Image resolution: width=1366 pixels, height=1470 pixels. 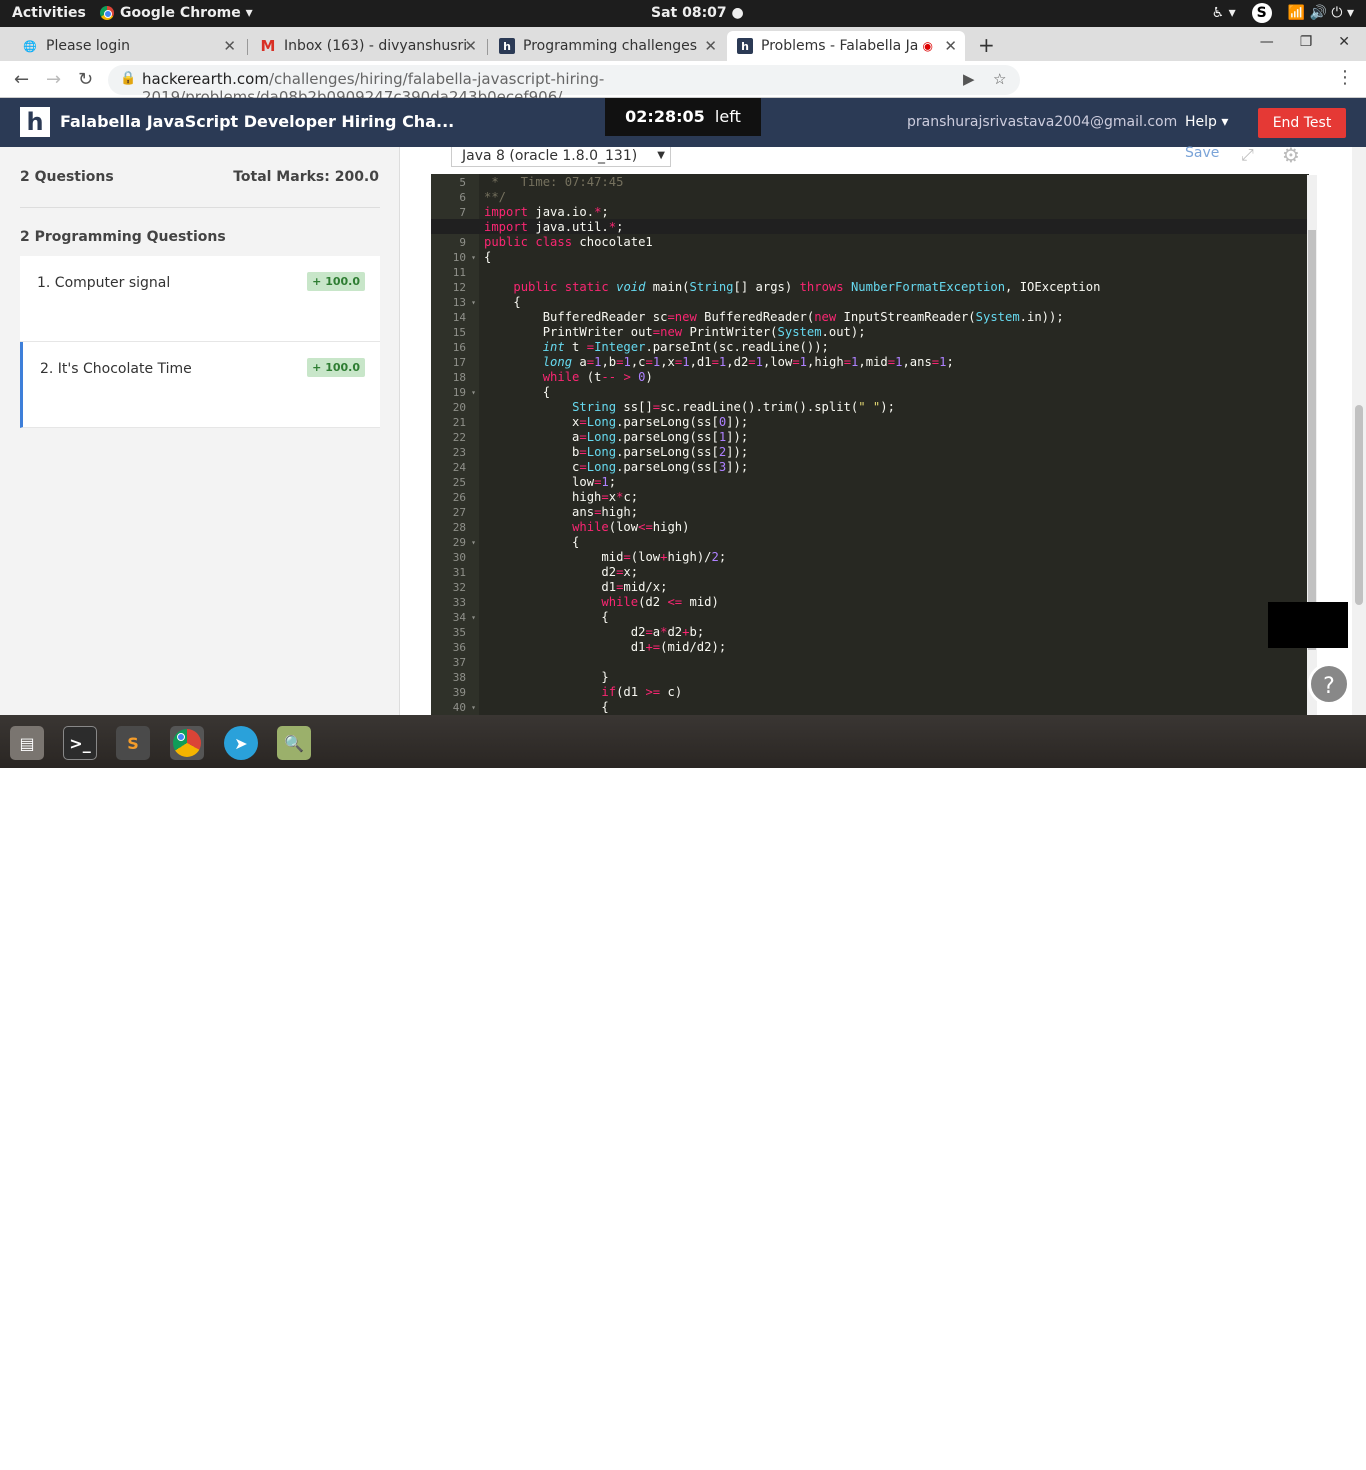 I want to click on code-line: if(d1 >= c), so click(x=583, y=692).